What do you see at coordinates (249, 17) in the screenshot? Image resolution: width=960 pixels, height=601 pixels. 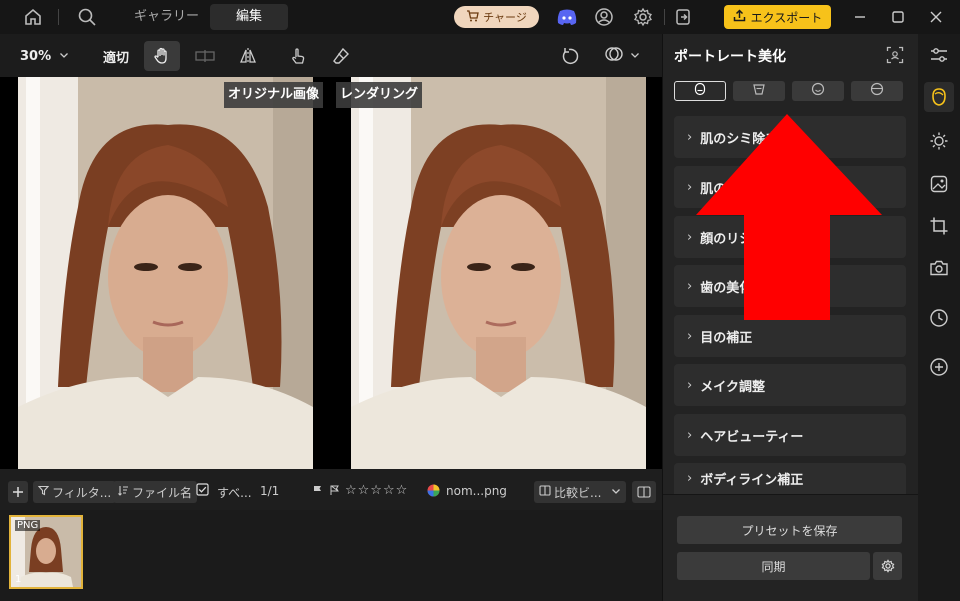 I see `tab-edit: 編集` at bounding box center [249, 17].